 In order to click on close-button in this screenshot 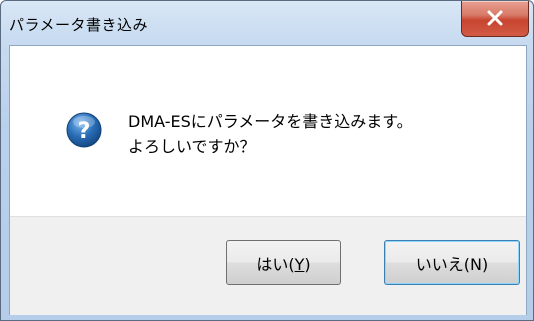, I will do `click(495, 19)`.